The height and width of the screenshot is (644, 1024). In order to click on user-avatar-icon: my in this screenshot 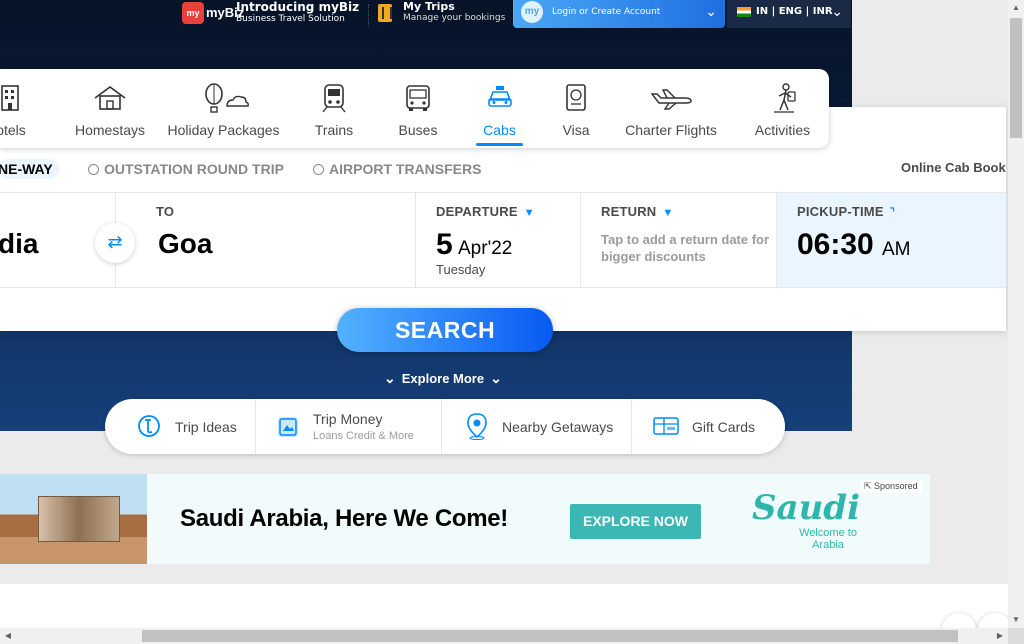, I will do `click(532, 12)`.